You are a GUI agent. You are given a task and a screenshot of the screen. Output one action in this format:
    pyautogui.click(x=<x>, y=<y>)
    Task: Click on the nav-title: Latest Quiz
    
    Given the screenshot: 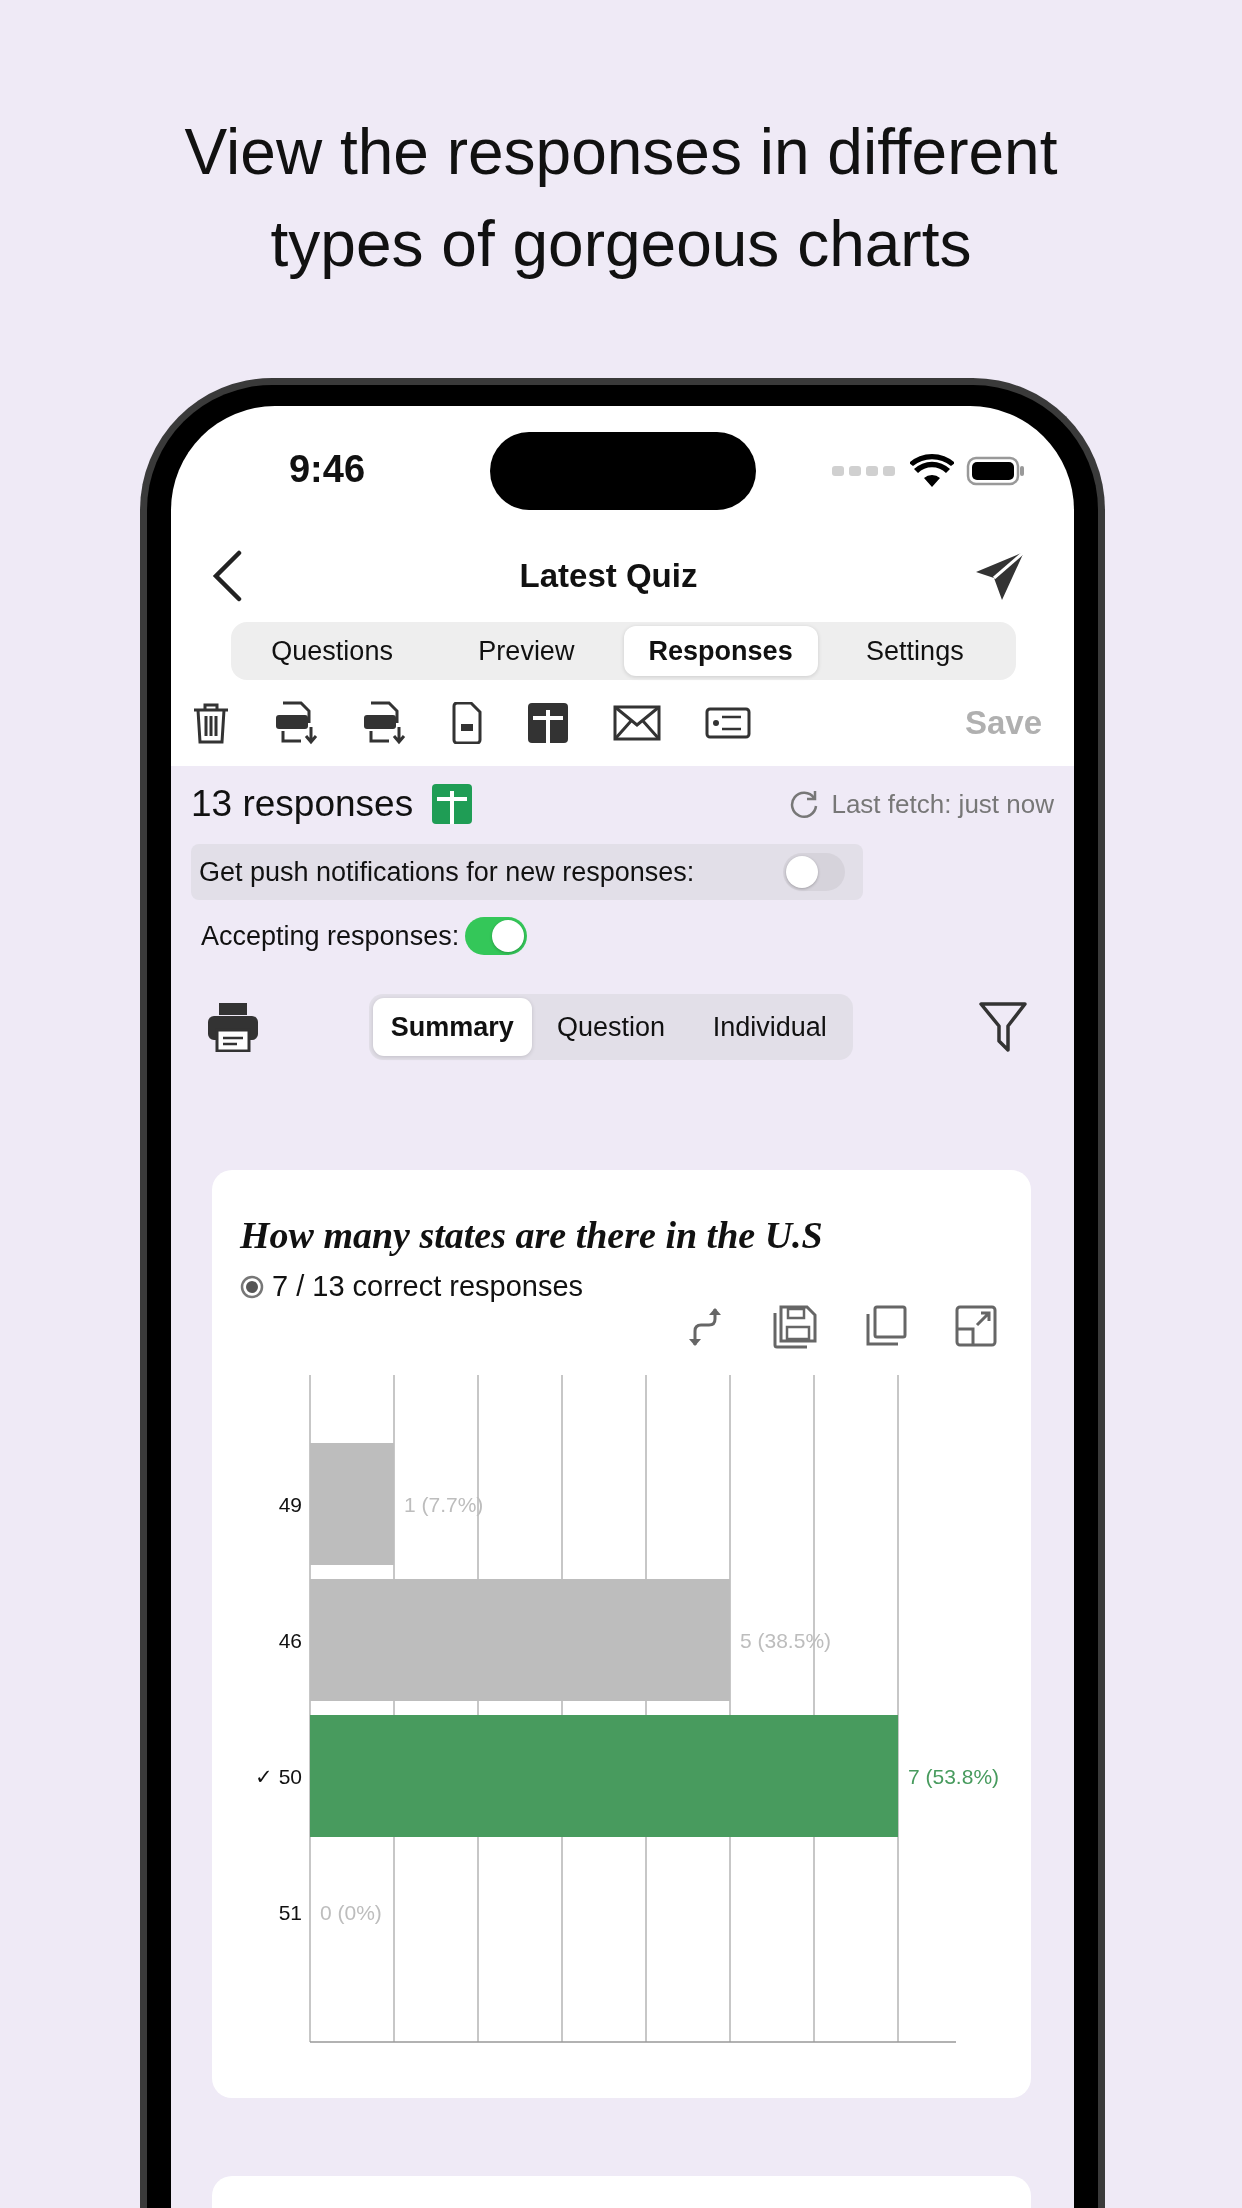 What is the action you would take?
    pyautogui.click(x=608, y=576)
    